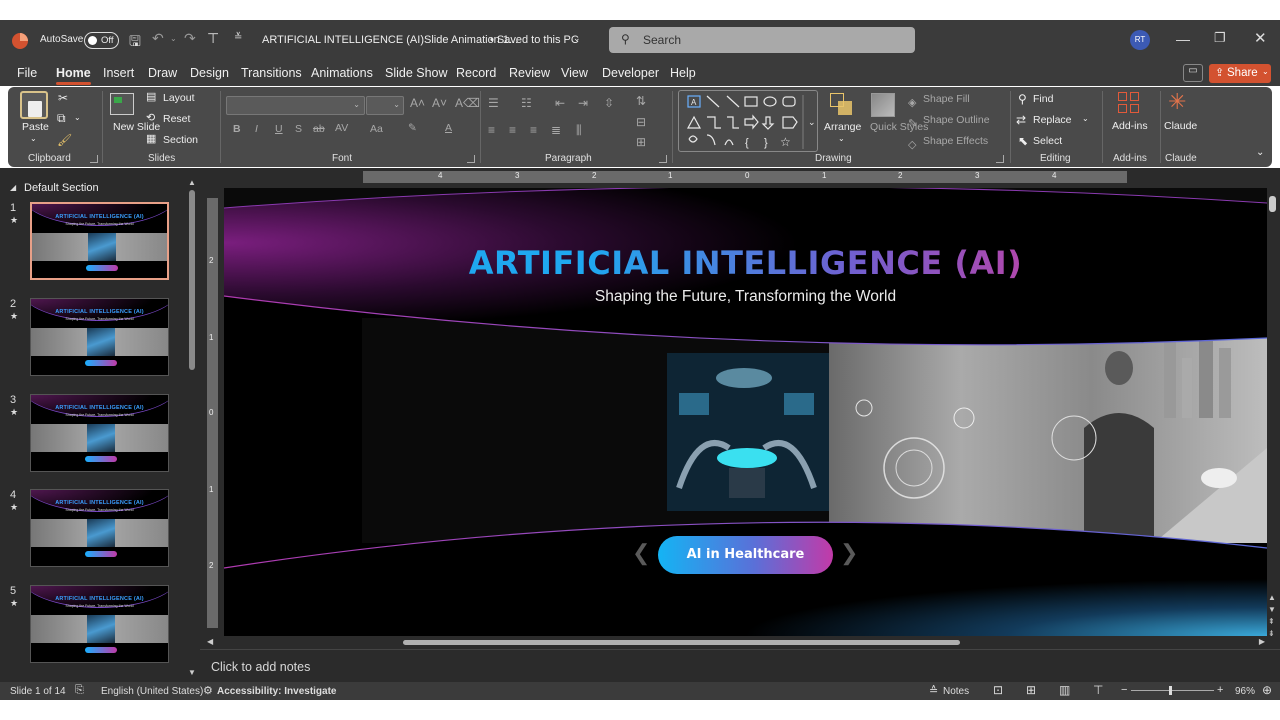 This screenshot has width=1280, height=720. I want to click on char-spacing-icon: AV, so click(341, 128).